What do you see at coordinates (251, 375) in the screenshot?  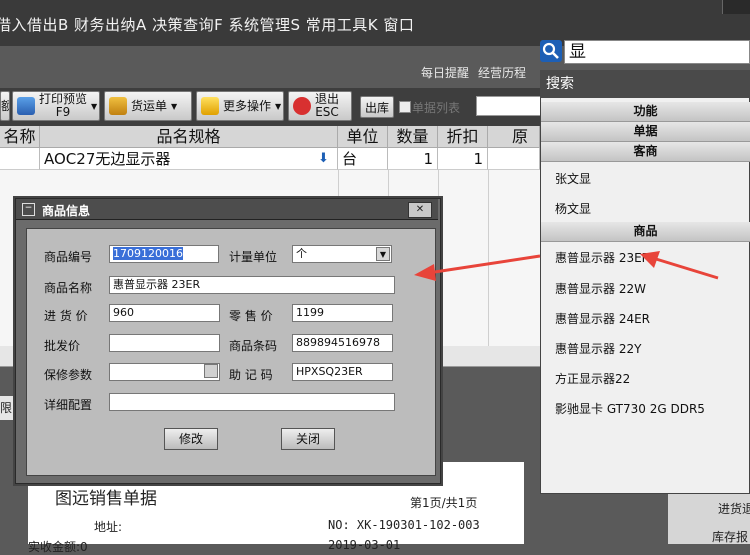 I see `mnemonic-label: 助 记 码` at bounding box center [251, 375].